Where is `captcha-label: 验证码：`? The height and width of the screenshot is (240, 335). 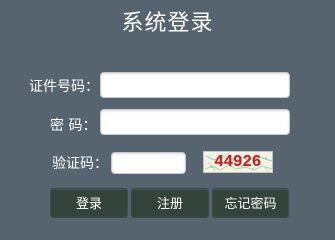
captcha-label: 验证码： is located at coordinates (80, 164).